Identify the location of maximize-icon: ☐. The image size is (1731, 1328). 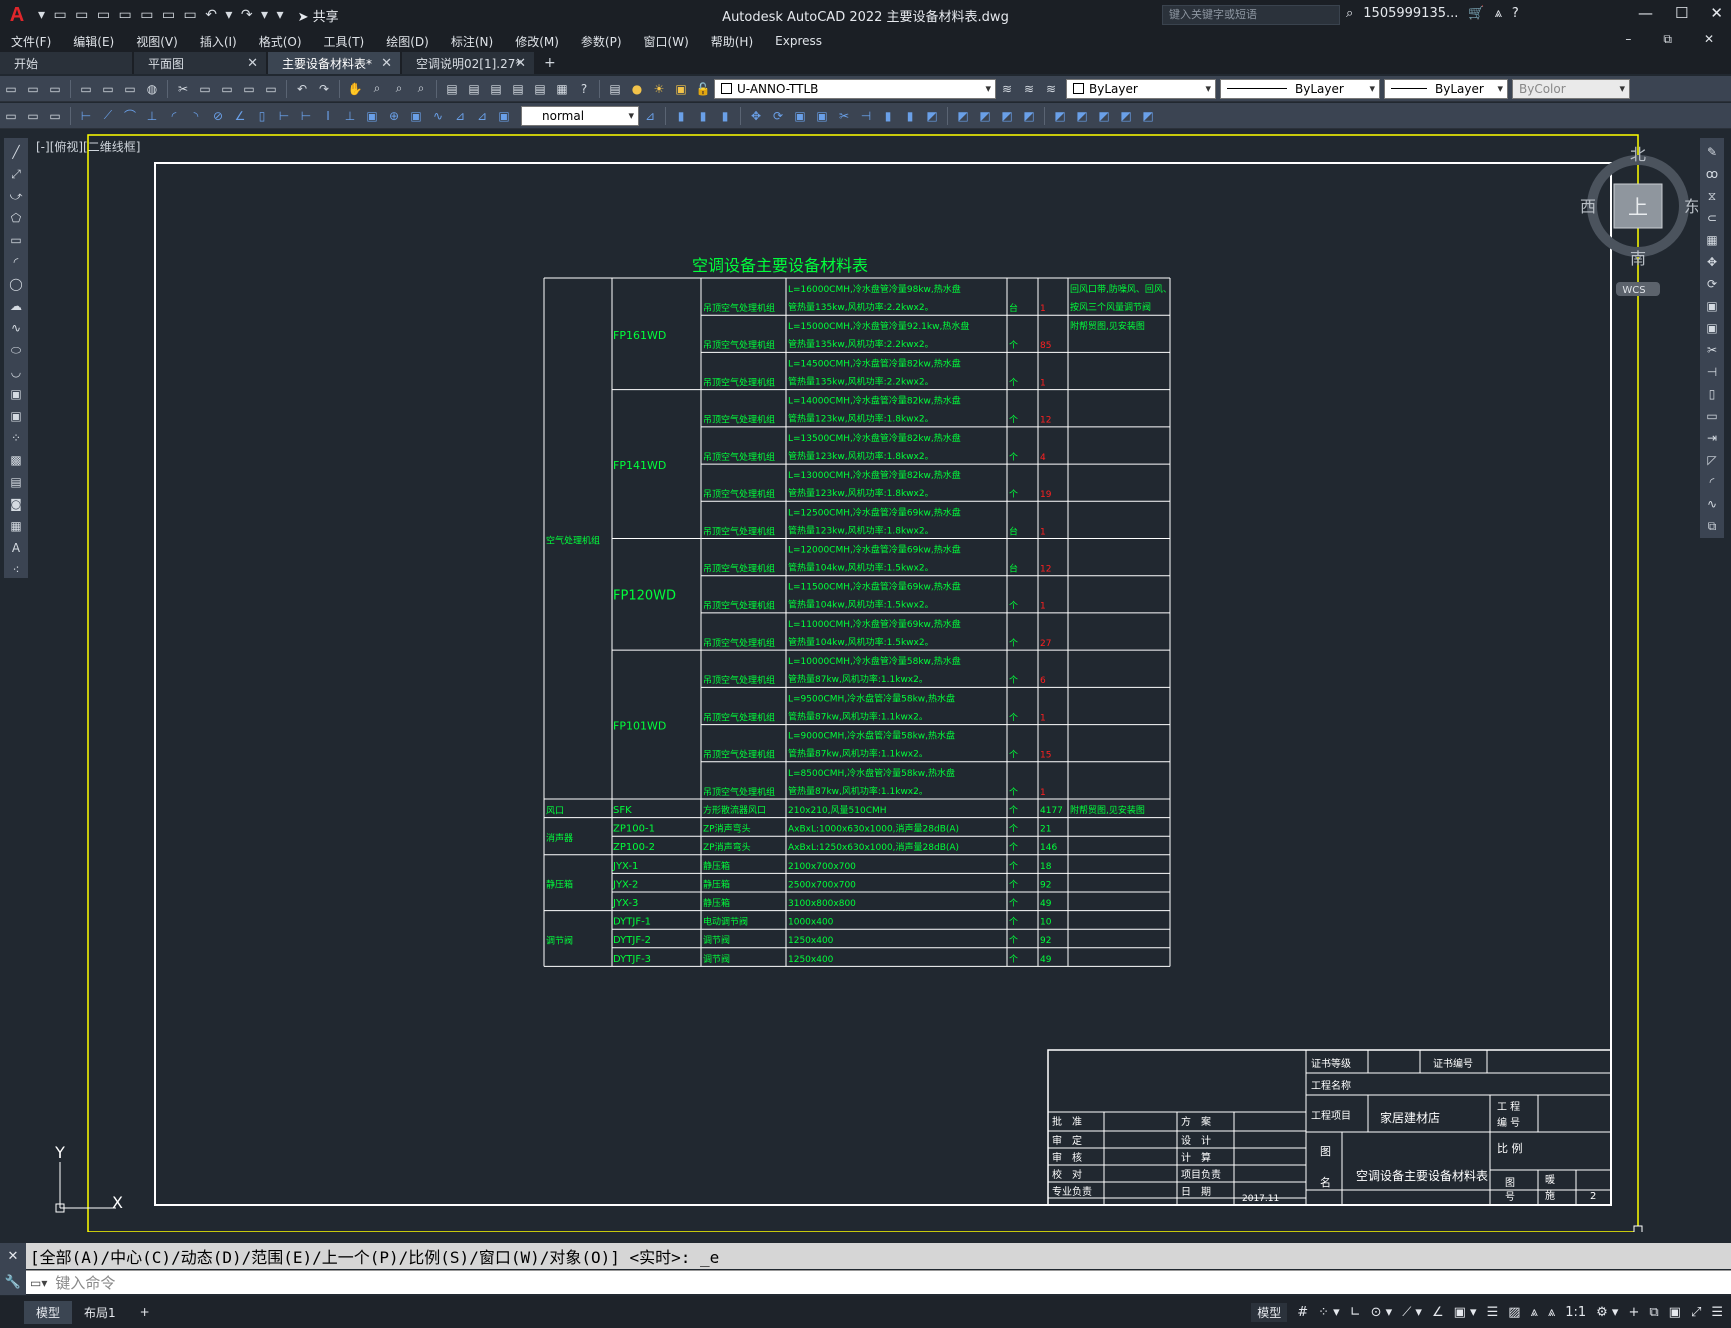
(1681, 13).